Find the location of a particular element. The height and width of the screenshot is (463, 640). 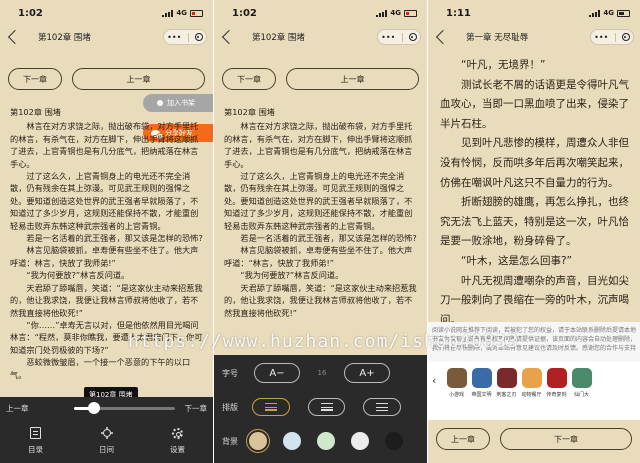

line-spacing-medium-icon is located at coordinates (326, 407).